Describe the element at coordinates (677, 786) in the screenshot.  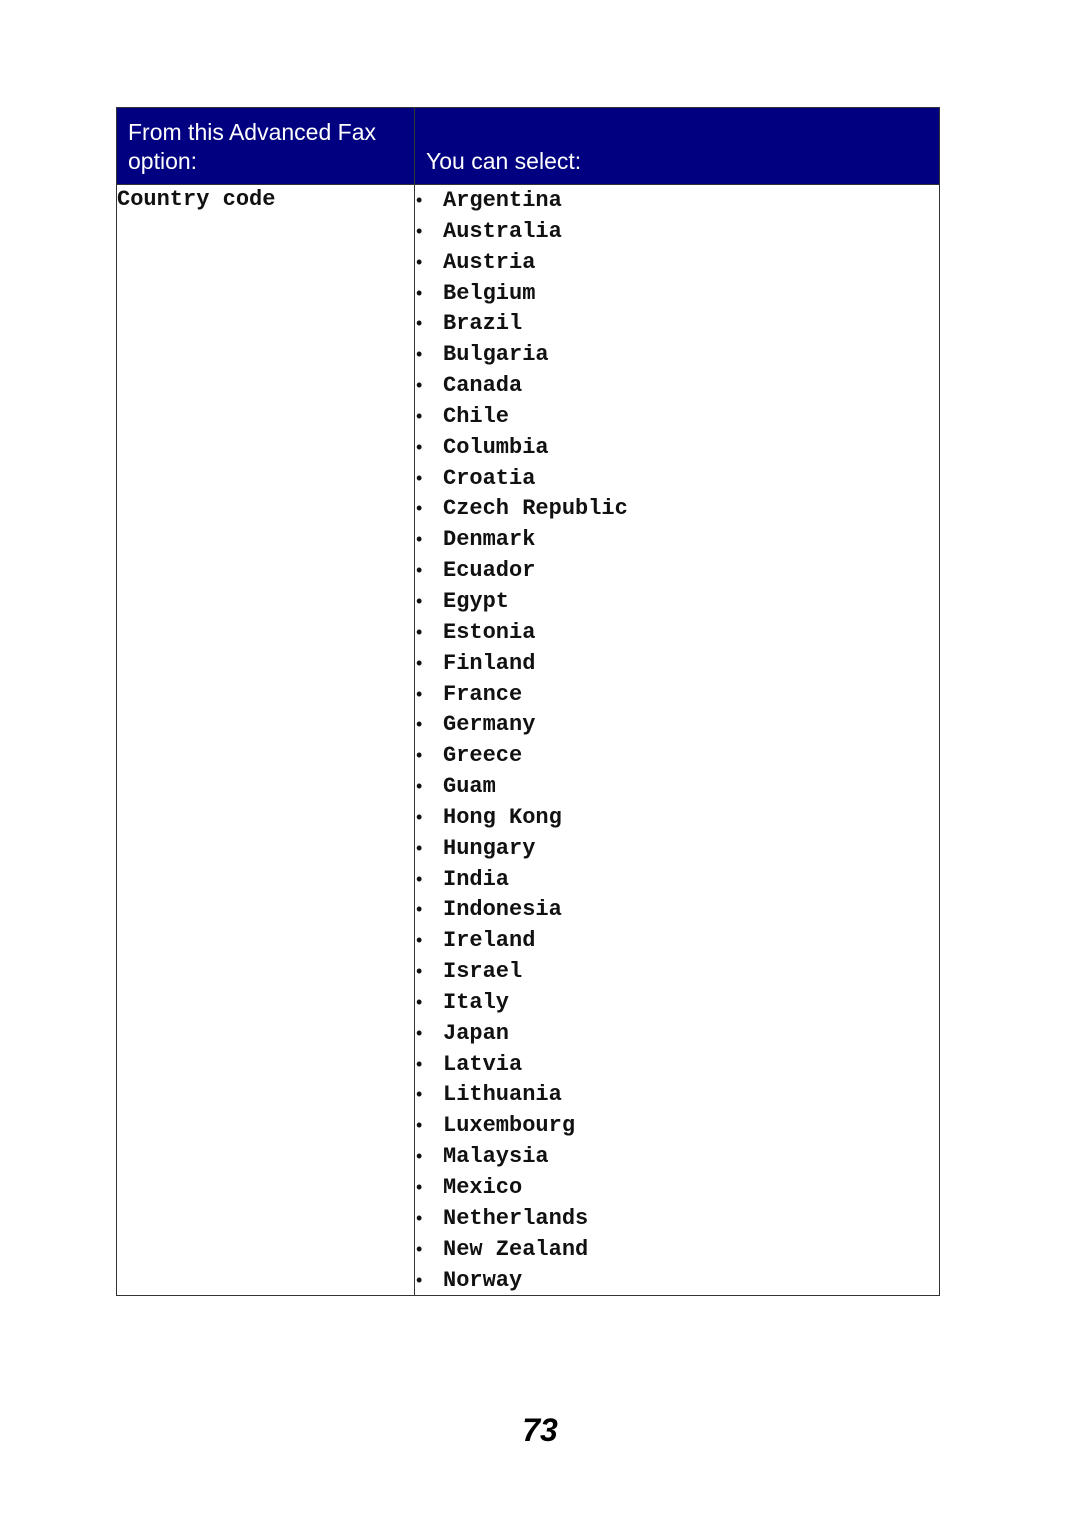
I see `list-item: • Guam` at that location.